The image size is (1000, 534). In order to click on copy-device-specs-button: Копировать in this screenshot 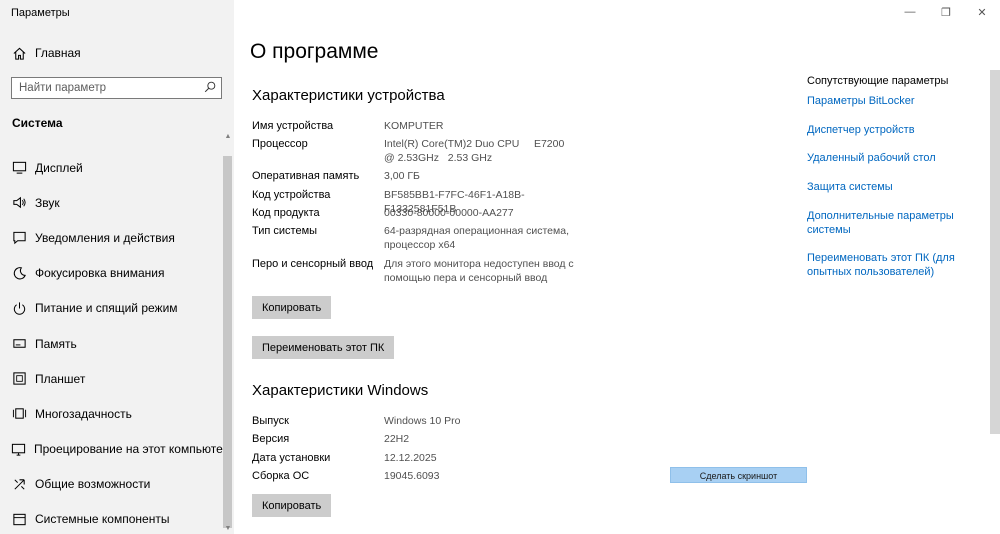, I will do `click(292, 307)`.